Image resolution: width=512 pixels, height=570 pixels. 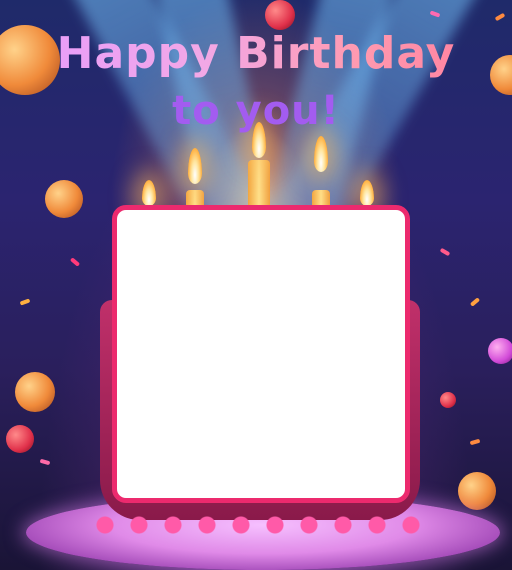 What do you see at coordinates (256, 53) in the screenshot?
I see `greeting-title: Happy Birthday` at bounding box center [256, 53].